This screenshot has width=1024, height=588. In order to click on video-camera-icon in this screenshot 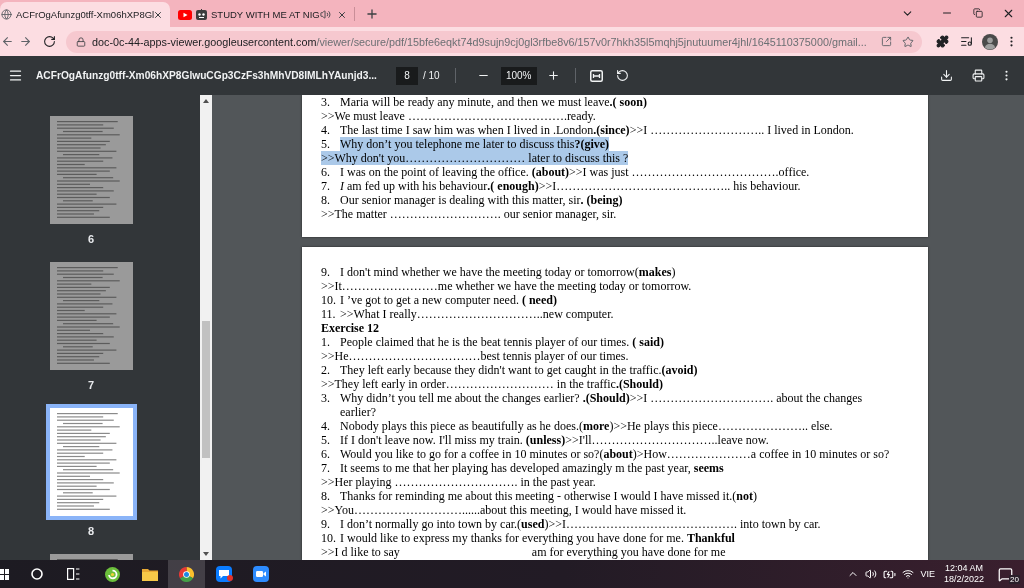, I will do `click(260, 574)`.